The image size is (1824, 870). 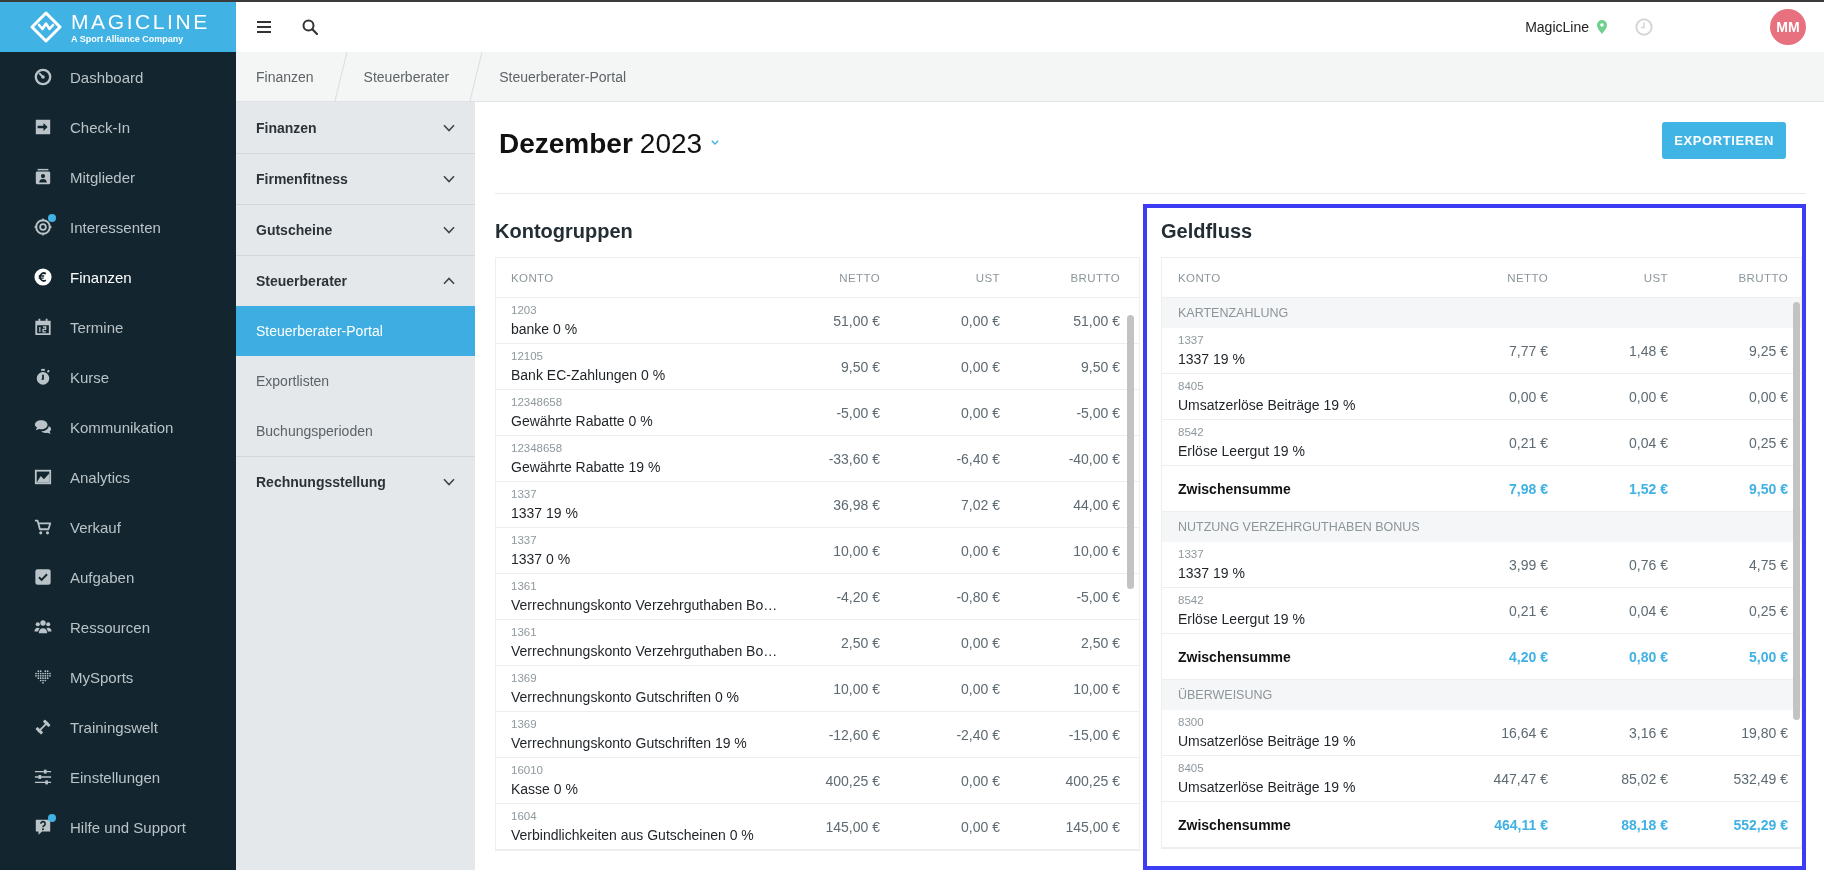 I want to click on subnav-item: Buchungsperioden, so click(x=355, y=431).